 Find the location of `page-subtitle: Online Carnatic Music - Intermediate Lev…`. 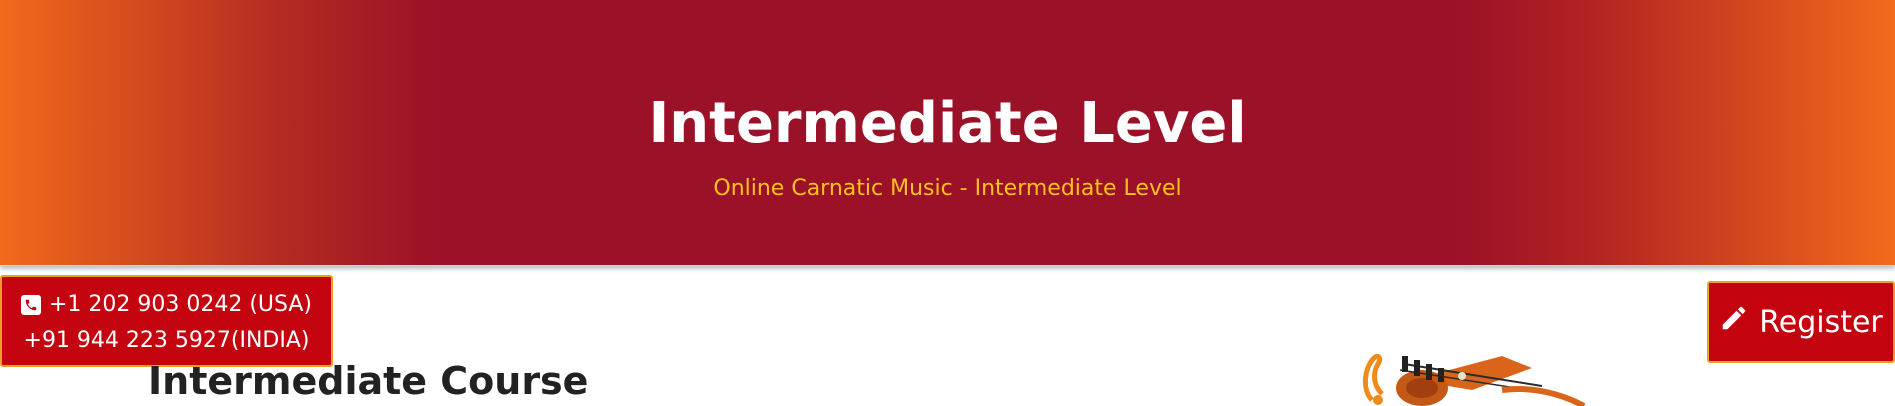

page-subtitle: Online Carnatic Music - Intermediate Lev… is located at coordinates (947, 188).